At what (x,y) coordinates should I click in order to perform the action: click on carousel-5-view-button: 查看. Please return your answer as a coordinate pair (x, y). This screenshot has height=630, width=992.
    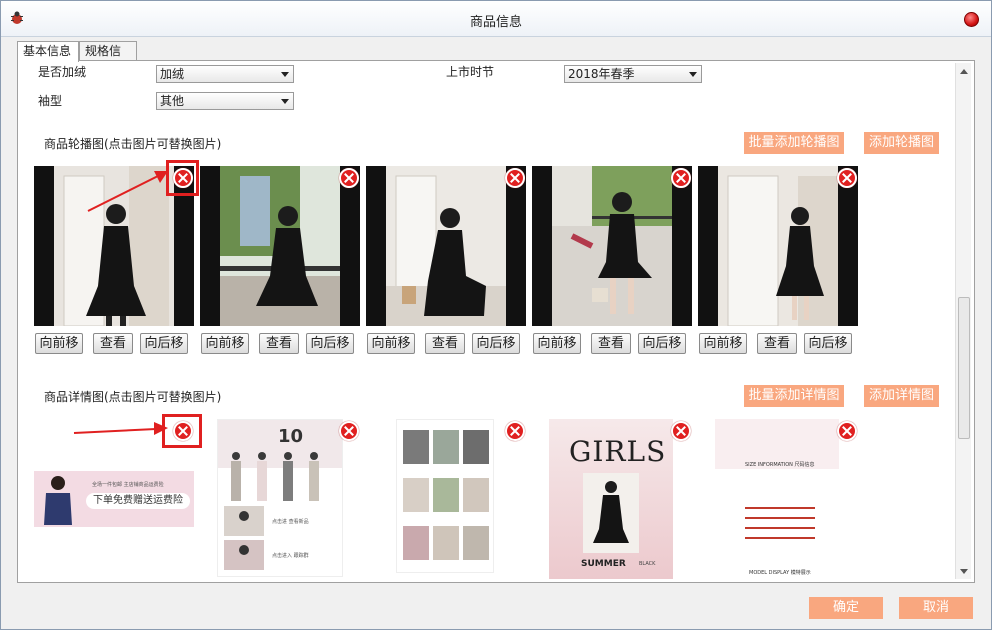
    Looking at the image, I should click on (777, 343).